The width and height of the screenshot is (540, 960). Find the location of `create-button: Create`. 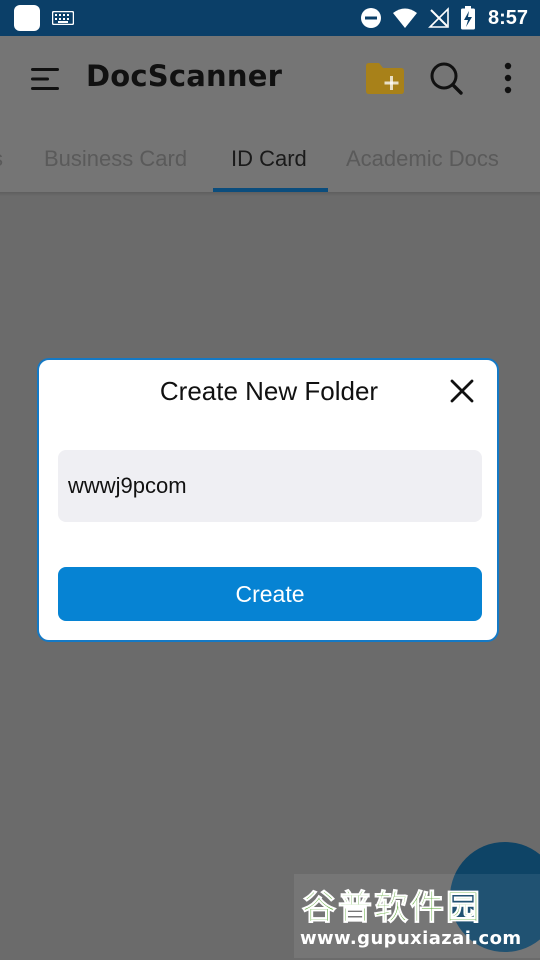

create-button: Create is located at coordinates (270, 594).